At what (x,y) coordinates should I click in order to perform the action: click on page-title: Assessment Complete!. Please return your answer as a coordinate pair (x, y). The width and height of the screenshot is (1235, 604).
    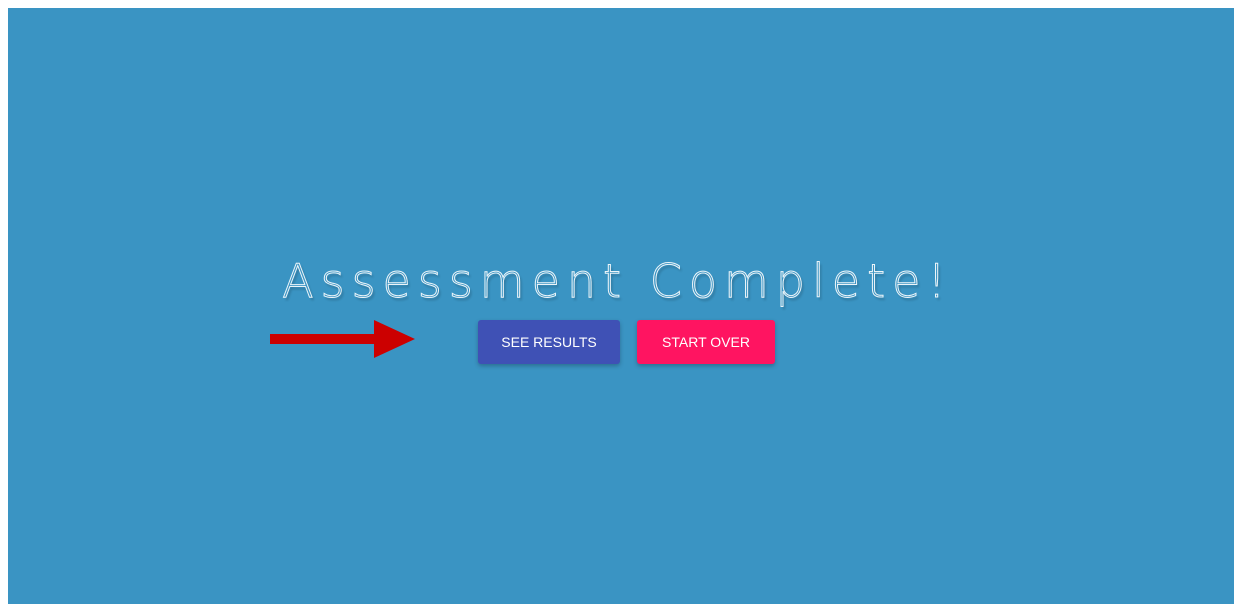
    Looking at the image, I should click on (617, 281).